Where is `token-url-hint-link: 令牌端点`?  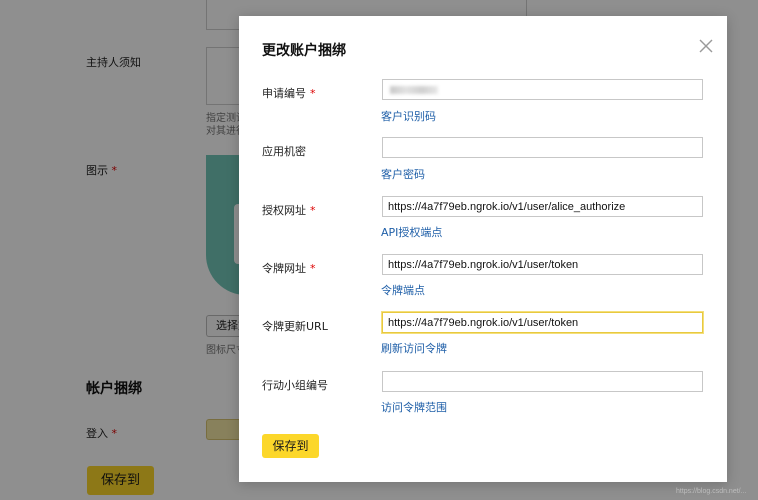
token-url-hint-link: 令牌端点 is located at coordinates (403, 290).